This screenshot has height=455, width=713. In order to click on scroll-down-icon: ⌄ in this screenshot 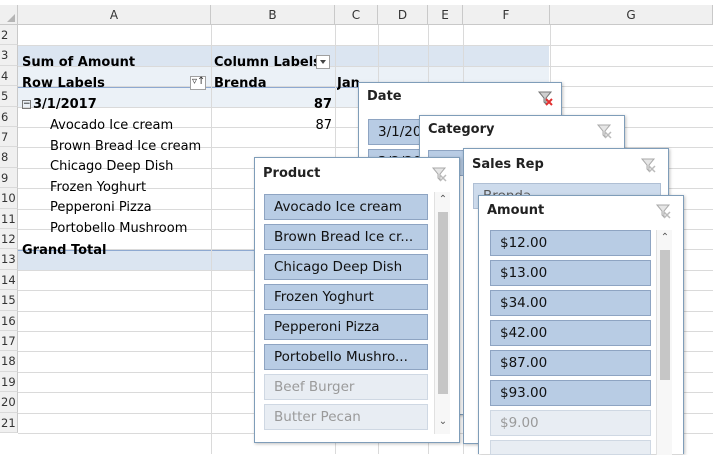, I will do `click(443, 421)`.